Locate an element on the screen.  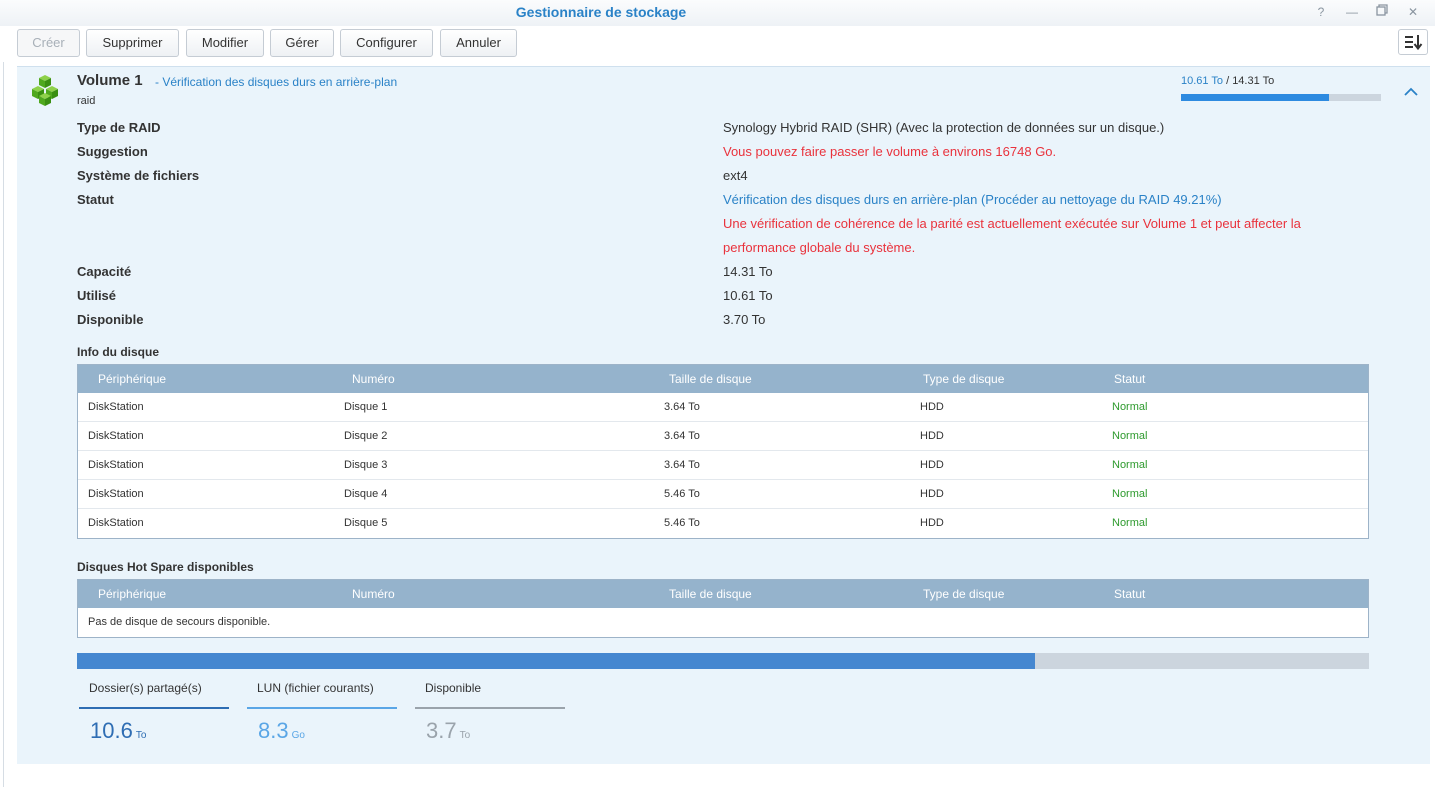
status-label: Statut is located at coordinates (95, 199).